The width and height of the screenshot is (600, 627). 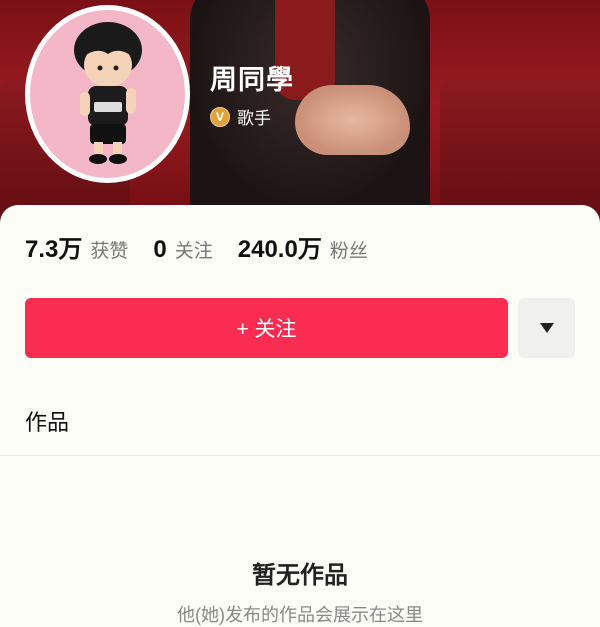 I want to click on caret-down-icon, so click(x=546, y=328).